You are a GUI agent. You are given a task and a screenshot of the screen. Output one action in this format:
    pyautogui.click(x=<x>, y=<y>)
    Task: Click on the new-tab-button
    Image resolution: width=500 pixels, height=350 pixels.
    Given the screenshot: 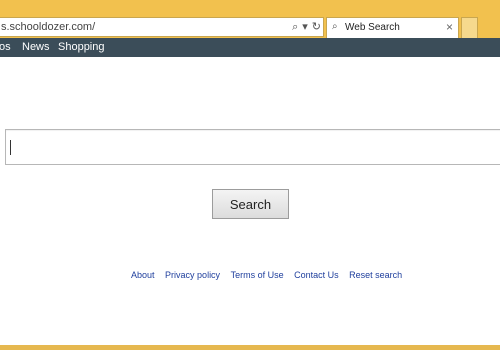 What is the action you would take?
    pyautogui.click(x=469, y=27)
    